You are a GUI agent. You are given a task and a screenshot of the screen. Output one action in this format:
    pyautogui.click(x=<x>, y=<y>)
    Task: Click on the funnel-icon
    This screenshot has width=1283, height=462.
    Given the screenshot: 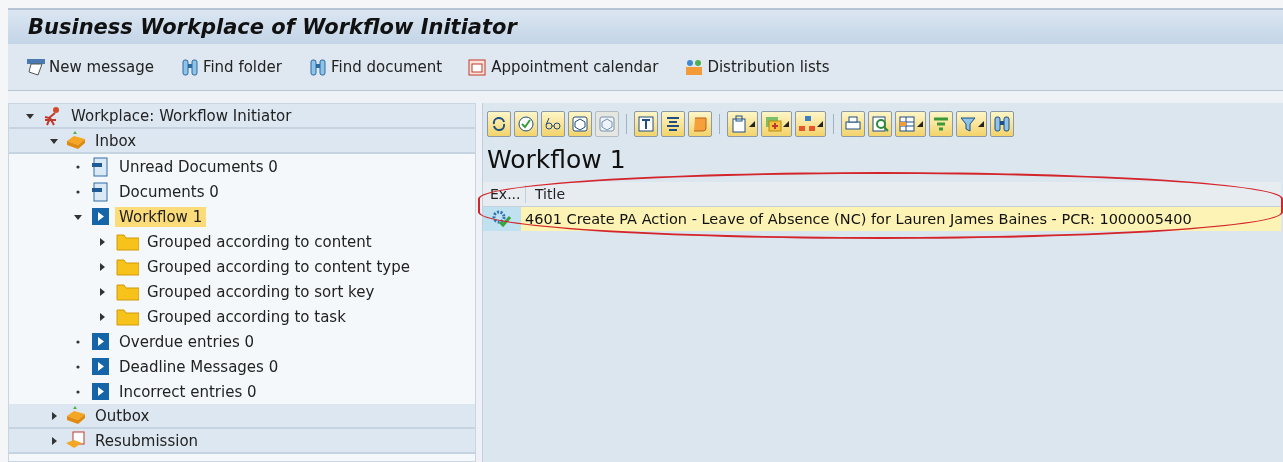 What is the action you would take?
    pyautogui.click(x=968, y=124)
    